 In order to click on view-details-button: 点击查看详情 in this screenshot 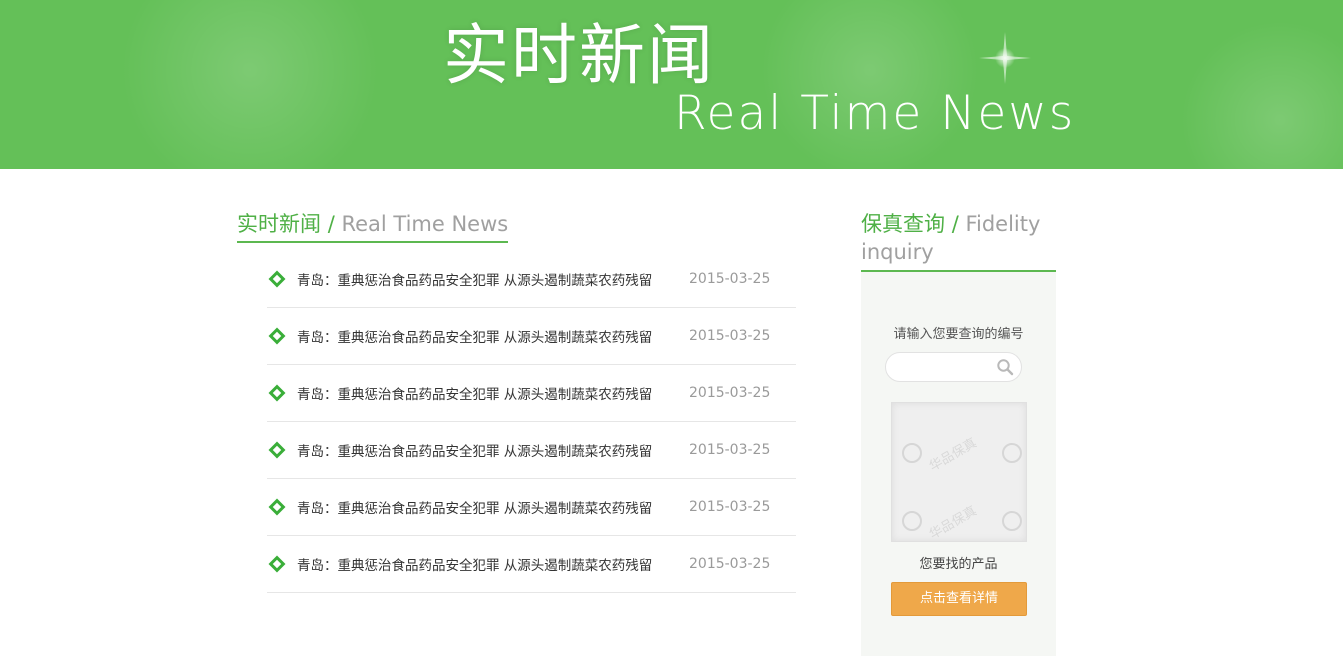, I will do `click(959, 599)`.